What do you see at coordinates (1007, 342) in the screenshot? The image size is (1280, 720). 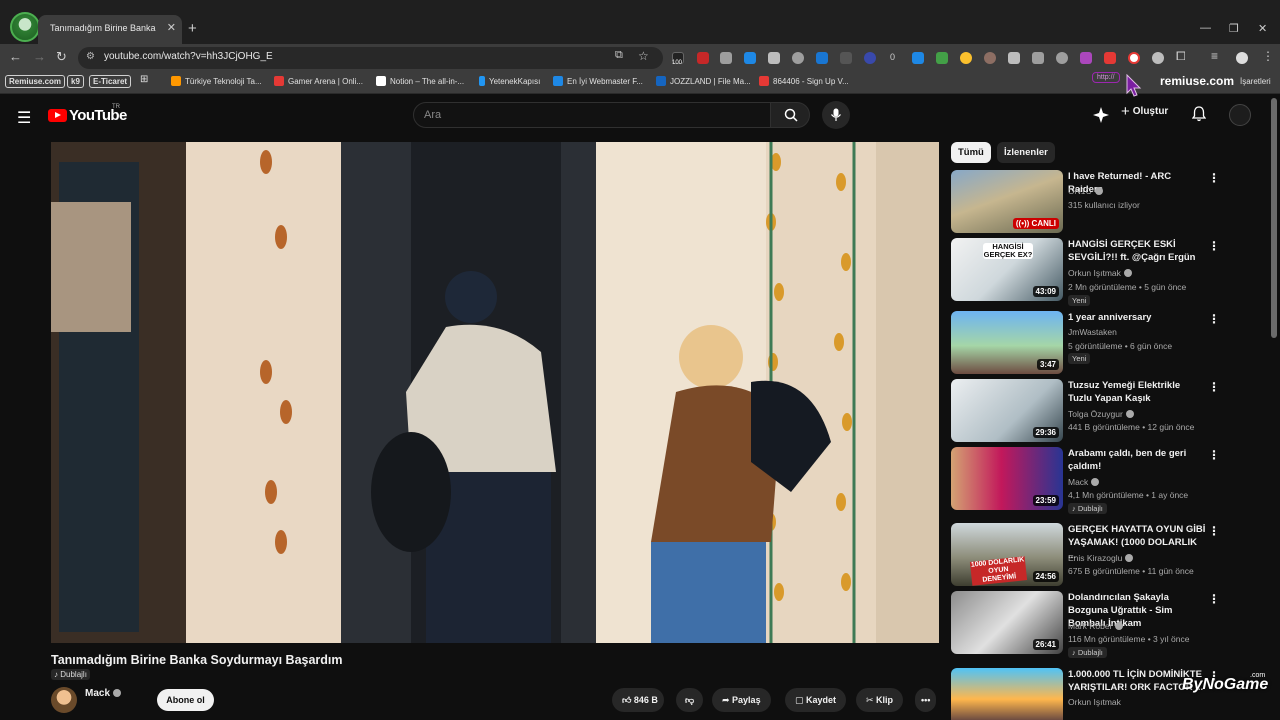 I see `video-thumbnail: 3:47` at bounding box center [1007, 342].